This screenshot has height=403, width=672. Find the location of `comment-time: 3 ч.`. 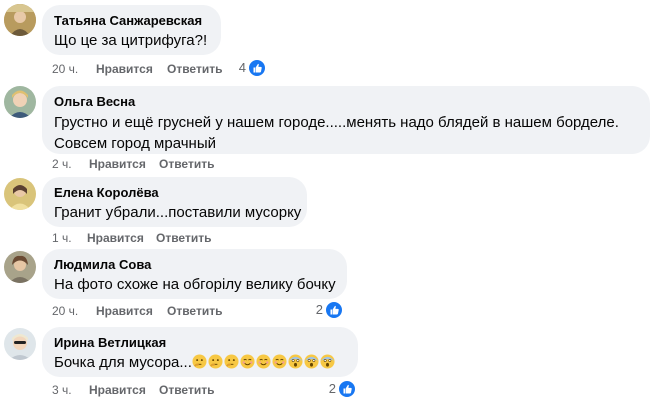

comment-time: 3 ч. is located at coordinates (62, 390).